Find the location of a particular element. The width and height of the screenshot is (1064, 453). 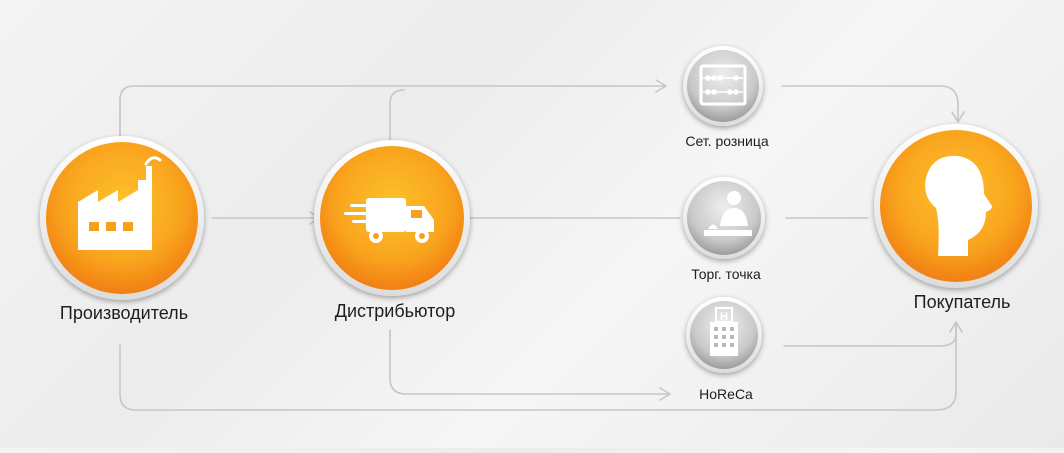

connector-horeca-to-buyer is located at coordinates (870, 335).